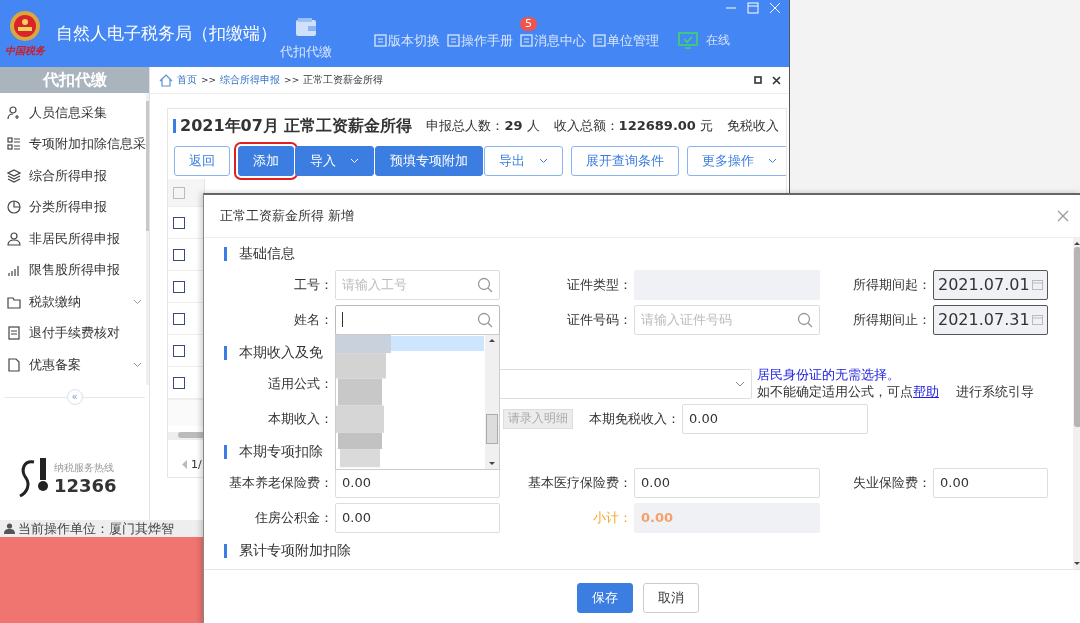  Describe the element at coordinates (73, 365) in the screenshot. I see `sidebar-item: 优惠备案` at that location.